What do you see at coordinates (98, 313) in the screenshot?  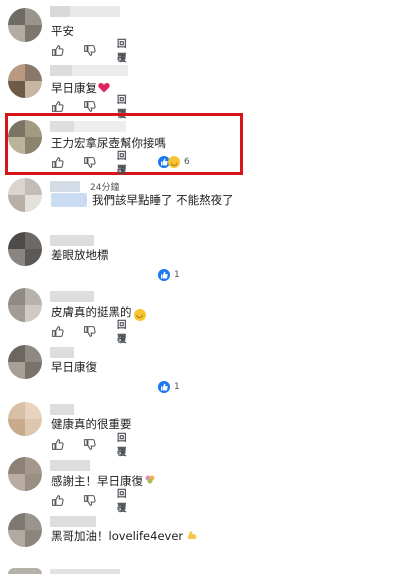 I see `comment-text: 皮膚真的挺黑的 ◡` at bounding box center [98, 313].